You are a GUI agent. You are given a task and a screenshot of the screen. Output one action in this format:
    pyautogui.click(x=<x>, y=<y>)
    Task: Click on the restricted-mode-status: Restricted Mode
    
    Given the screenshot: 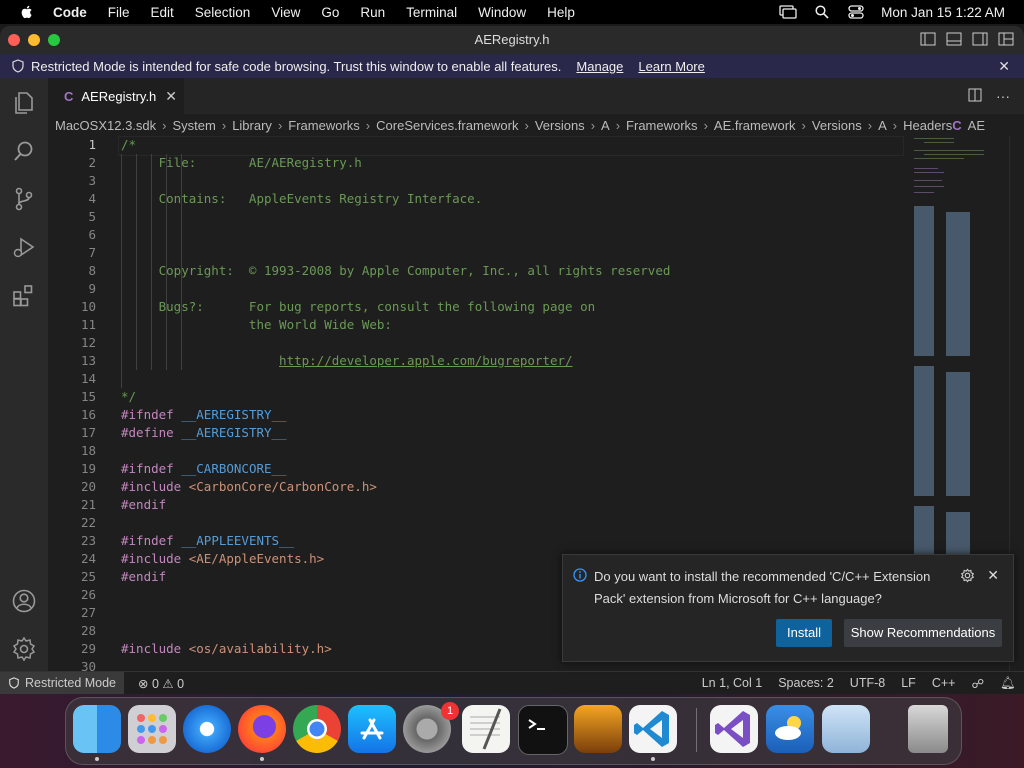 What is the action you would take?
    pyautogui.click(x=62, y=683)
    